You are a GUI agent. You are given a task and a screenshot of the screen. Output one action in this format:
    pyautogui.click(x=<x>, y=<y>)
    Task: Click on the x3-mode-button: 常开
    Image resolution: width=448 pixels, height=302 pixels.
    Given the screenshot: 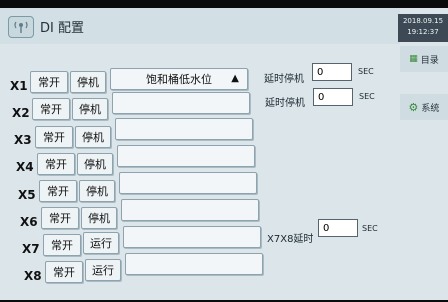 What is the action you would take?
    pyautogui.click(x=54, y=137)
    